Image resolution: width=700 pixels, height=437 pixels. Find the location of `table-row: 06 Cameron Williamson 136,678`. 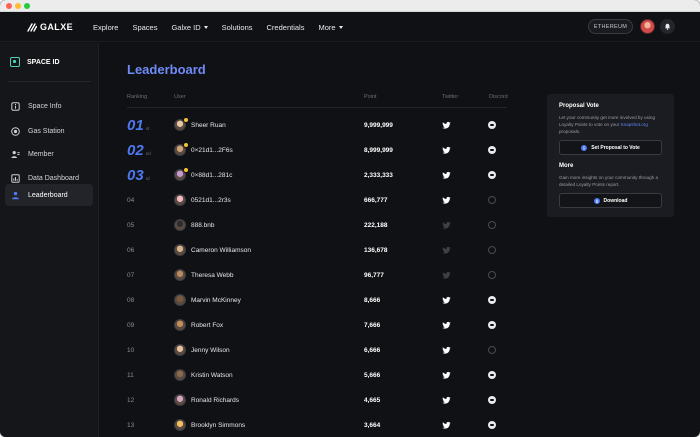

table-row: 06 Cameron Williamson 136,678 is located at coordinates (309, 250).